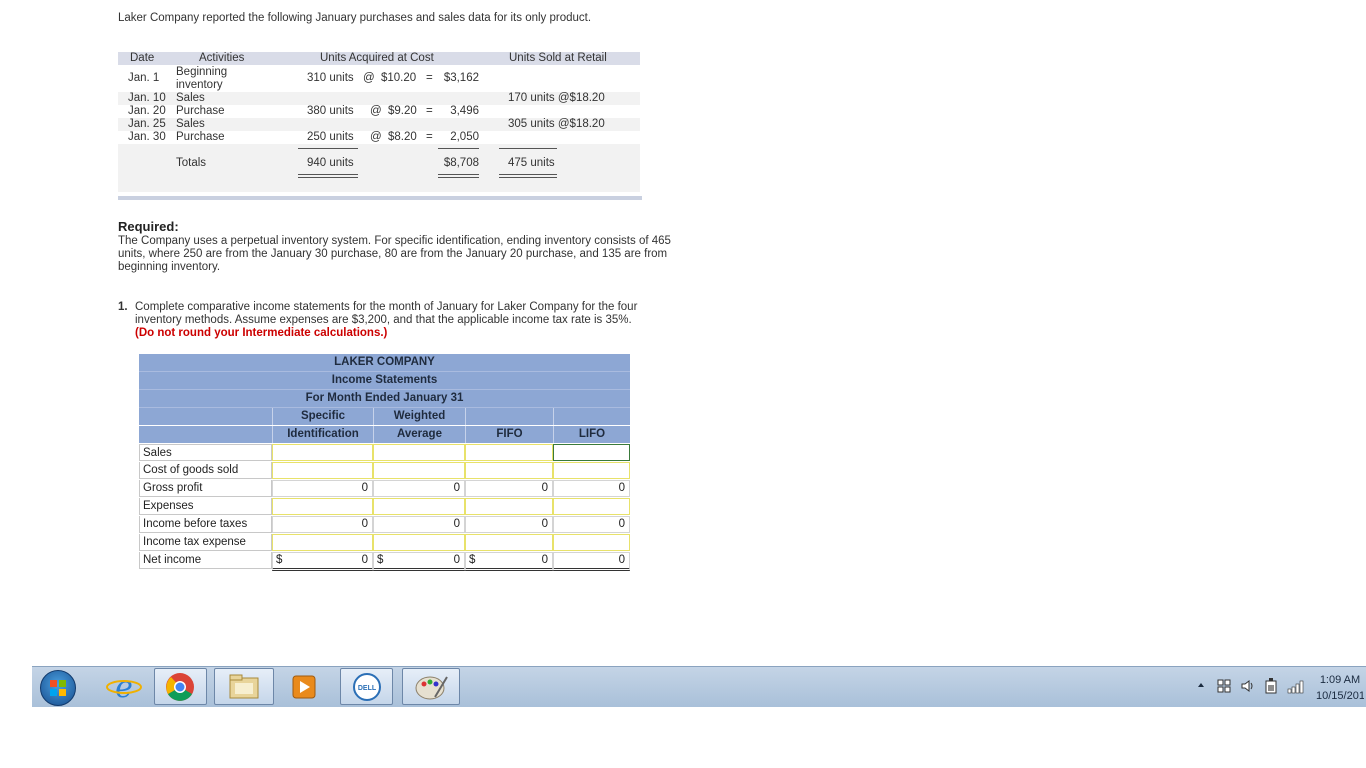 Image resolution: width=1366 pixels, height=768 pixels. I want to click on volume-icon, so click(1248, 686).